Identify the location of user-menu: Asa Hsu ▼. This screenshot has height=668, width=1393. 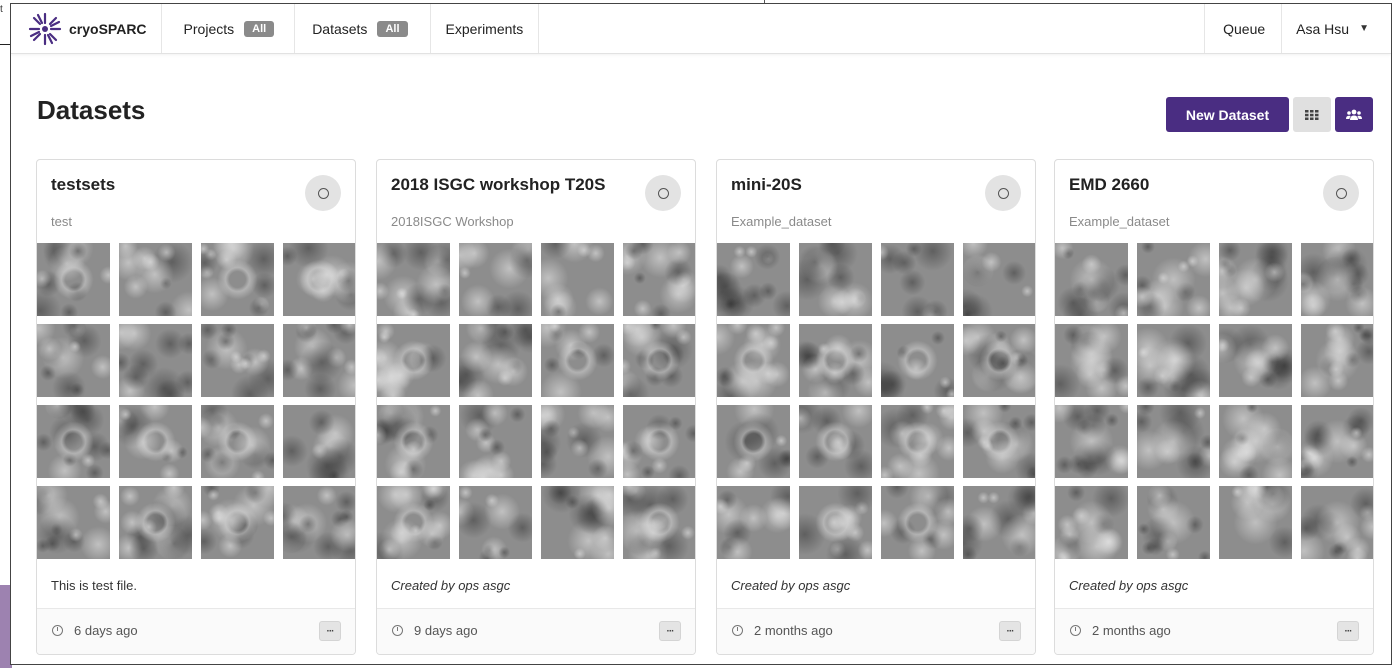
(1336, 28).